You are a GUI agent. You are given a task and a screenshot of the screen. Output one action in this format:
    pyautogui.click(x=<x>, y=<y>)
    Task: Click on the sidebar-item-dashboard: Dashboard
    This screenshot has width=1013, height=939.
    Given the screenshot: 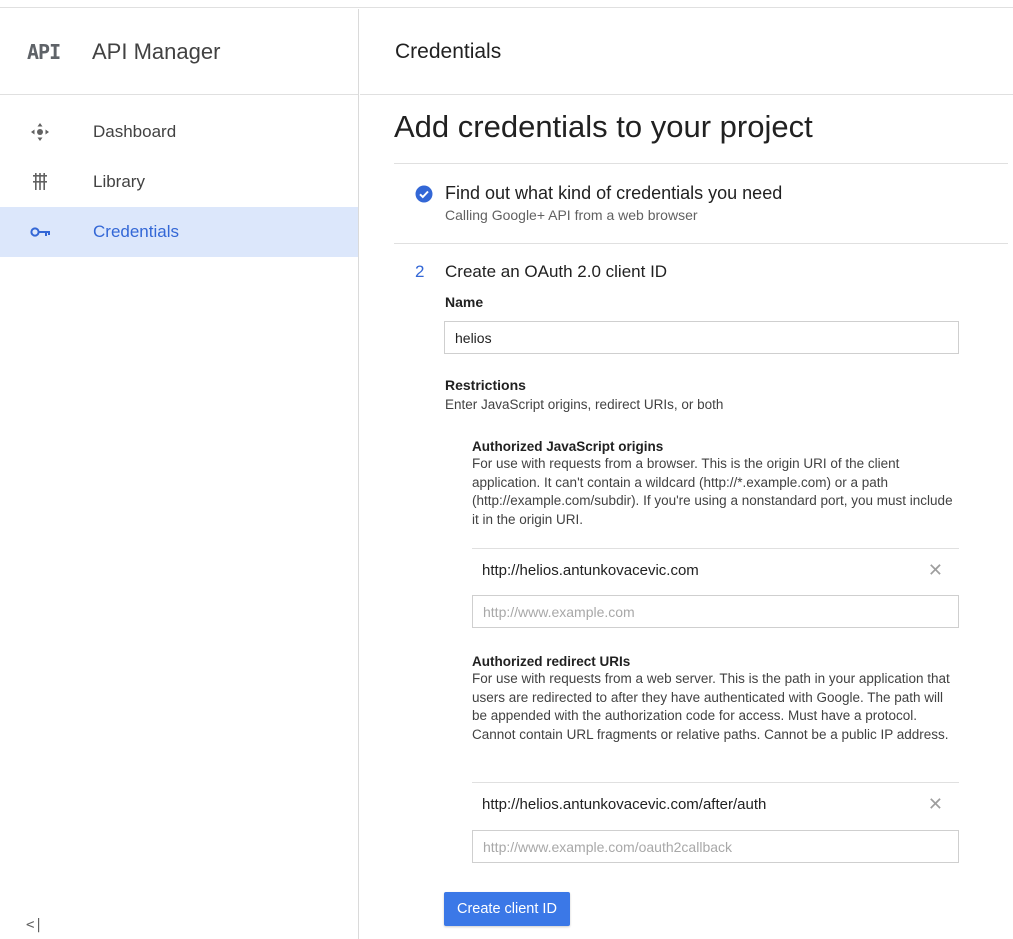 What is the action you would take?
    pyautogui.click(x=179, y=132)
    